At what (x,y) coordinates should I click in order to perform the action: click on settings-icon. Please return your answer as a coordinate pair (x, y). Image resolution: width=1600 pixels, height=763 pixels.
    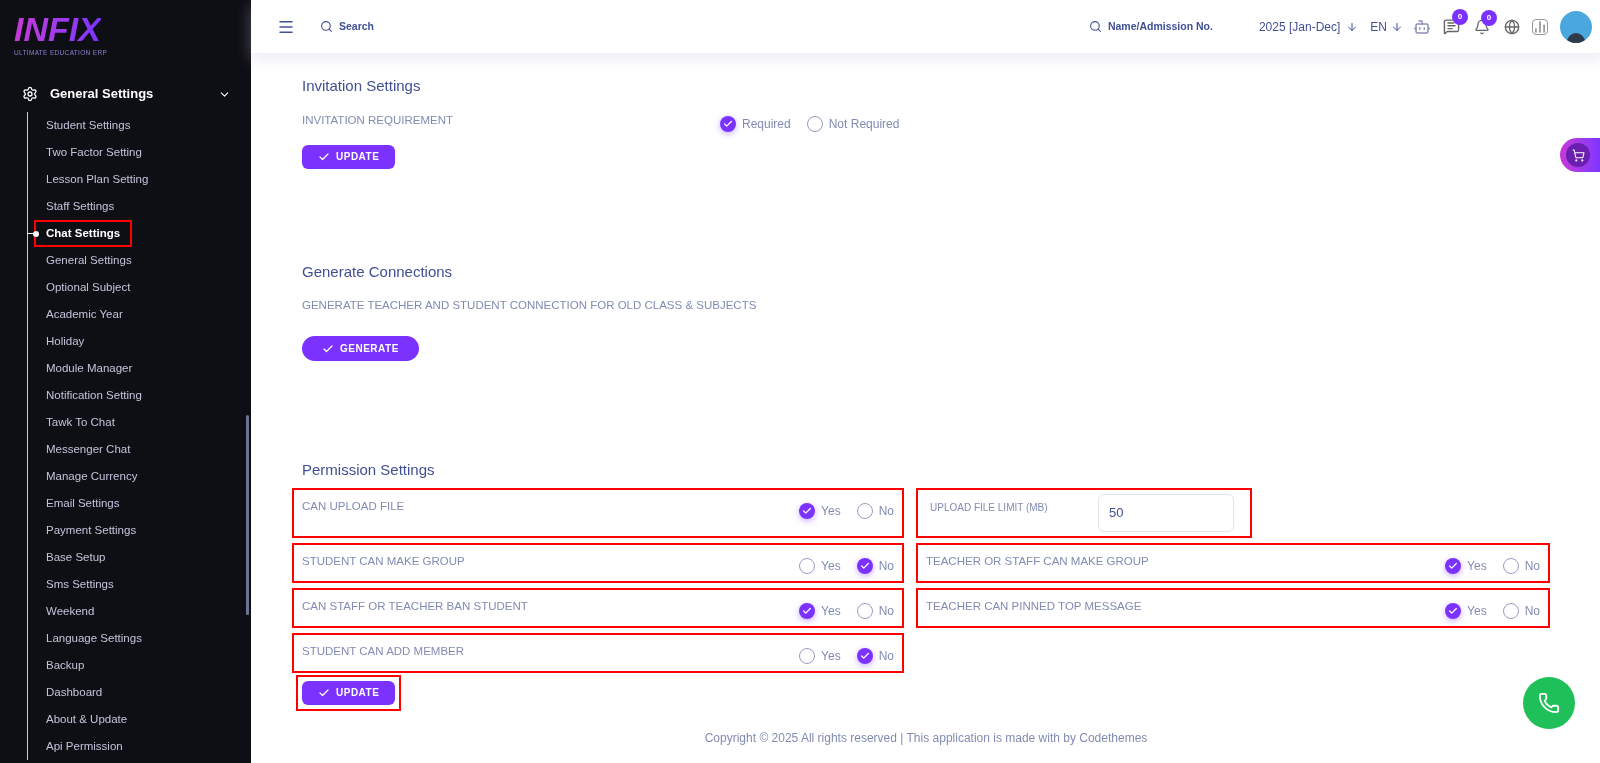
    Looking at the image, I should click on (30, 94).